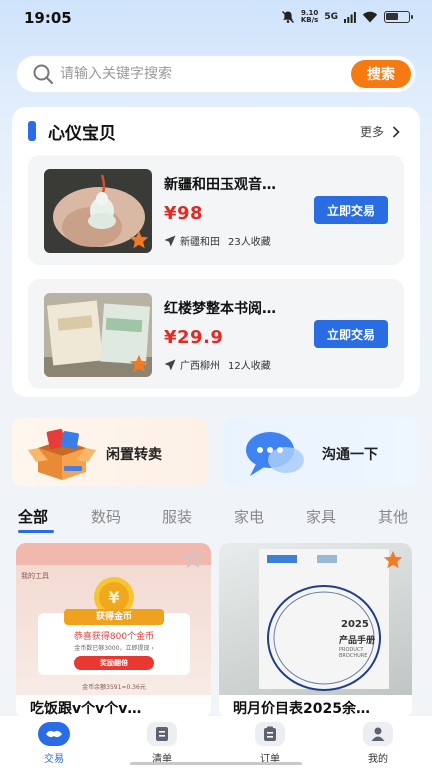 The height and width of the screenshot is (768, 432). I want to click on nav-list: 清单, so click(162, 743).